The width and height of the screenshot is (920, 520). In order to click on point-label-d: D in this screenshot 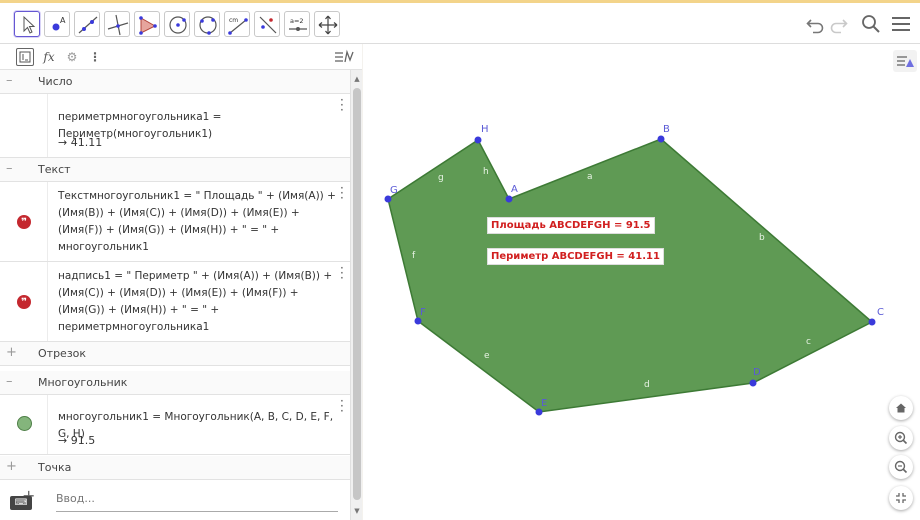, I will do `click(757, 372)`.